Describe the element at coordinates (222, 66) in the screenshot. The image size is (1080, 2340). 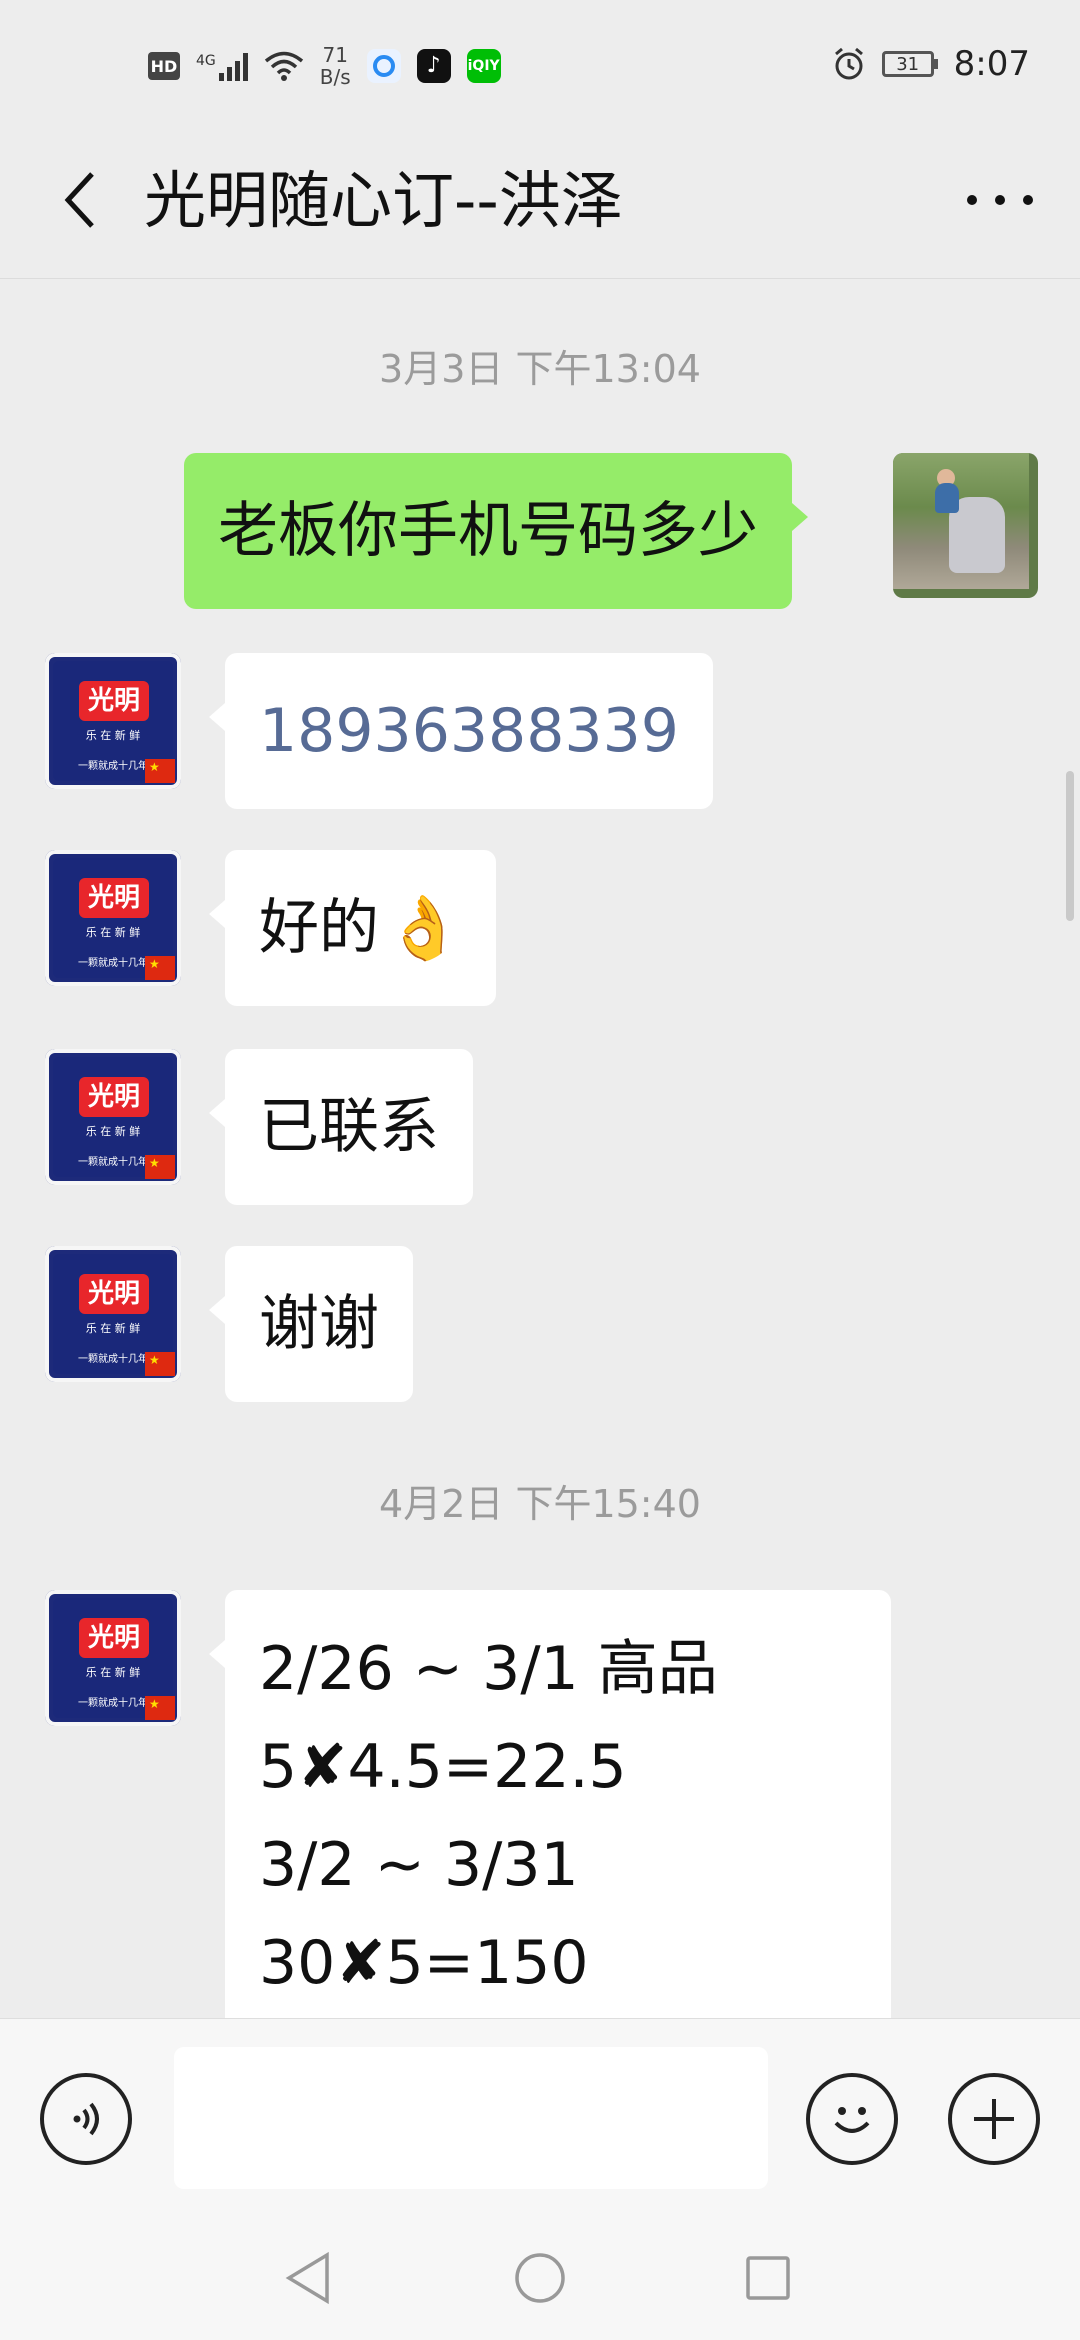
I see `signal-icon: 4G` at that location.